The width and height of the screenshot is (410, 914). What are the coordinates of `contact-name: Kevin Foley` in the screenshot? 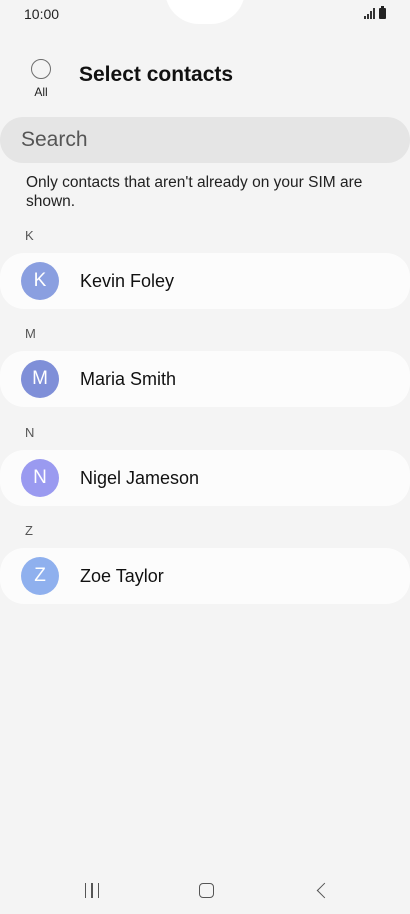 It's located at (127, 280).